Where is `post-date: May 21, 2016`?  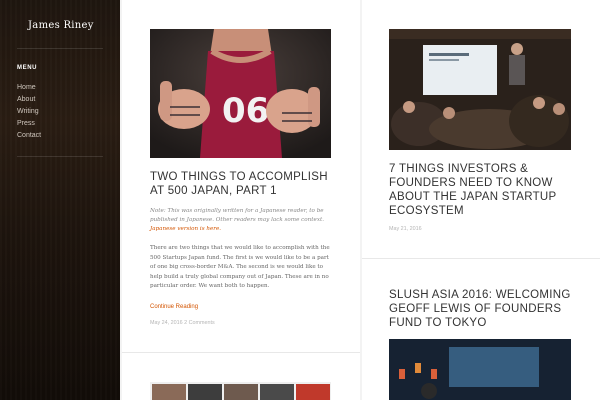
post-date: May 21, 2016 is located at coordinates (405, 229).